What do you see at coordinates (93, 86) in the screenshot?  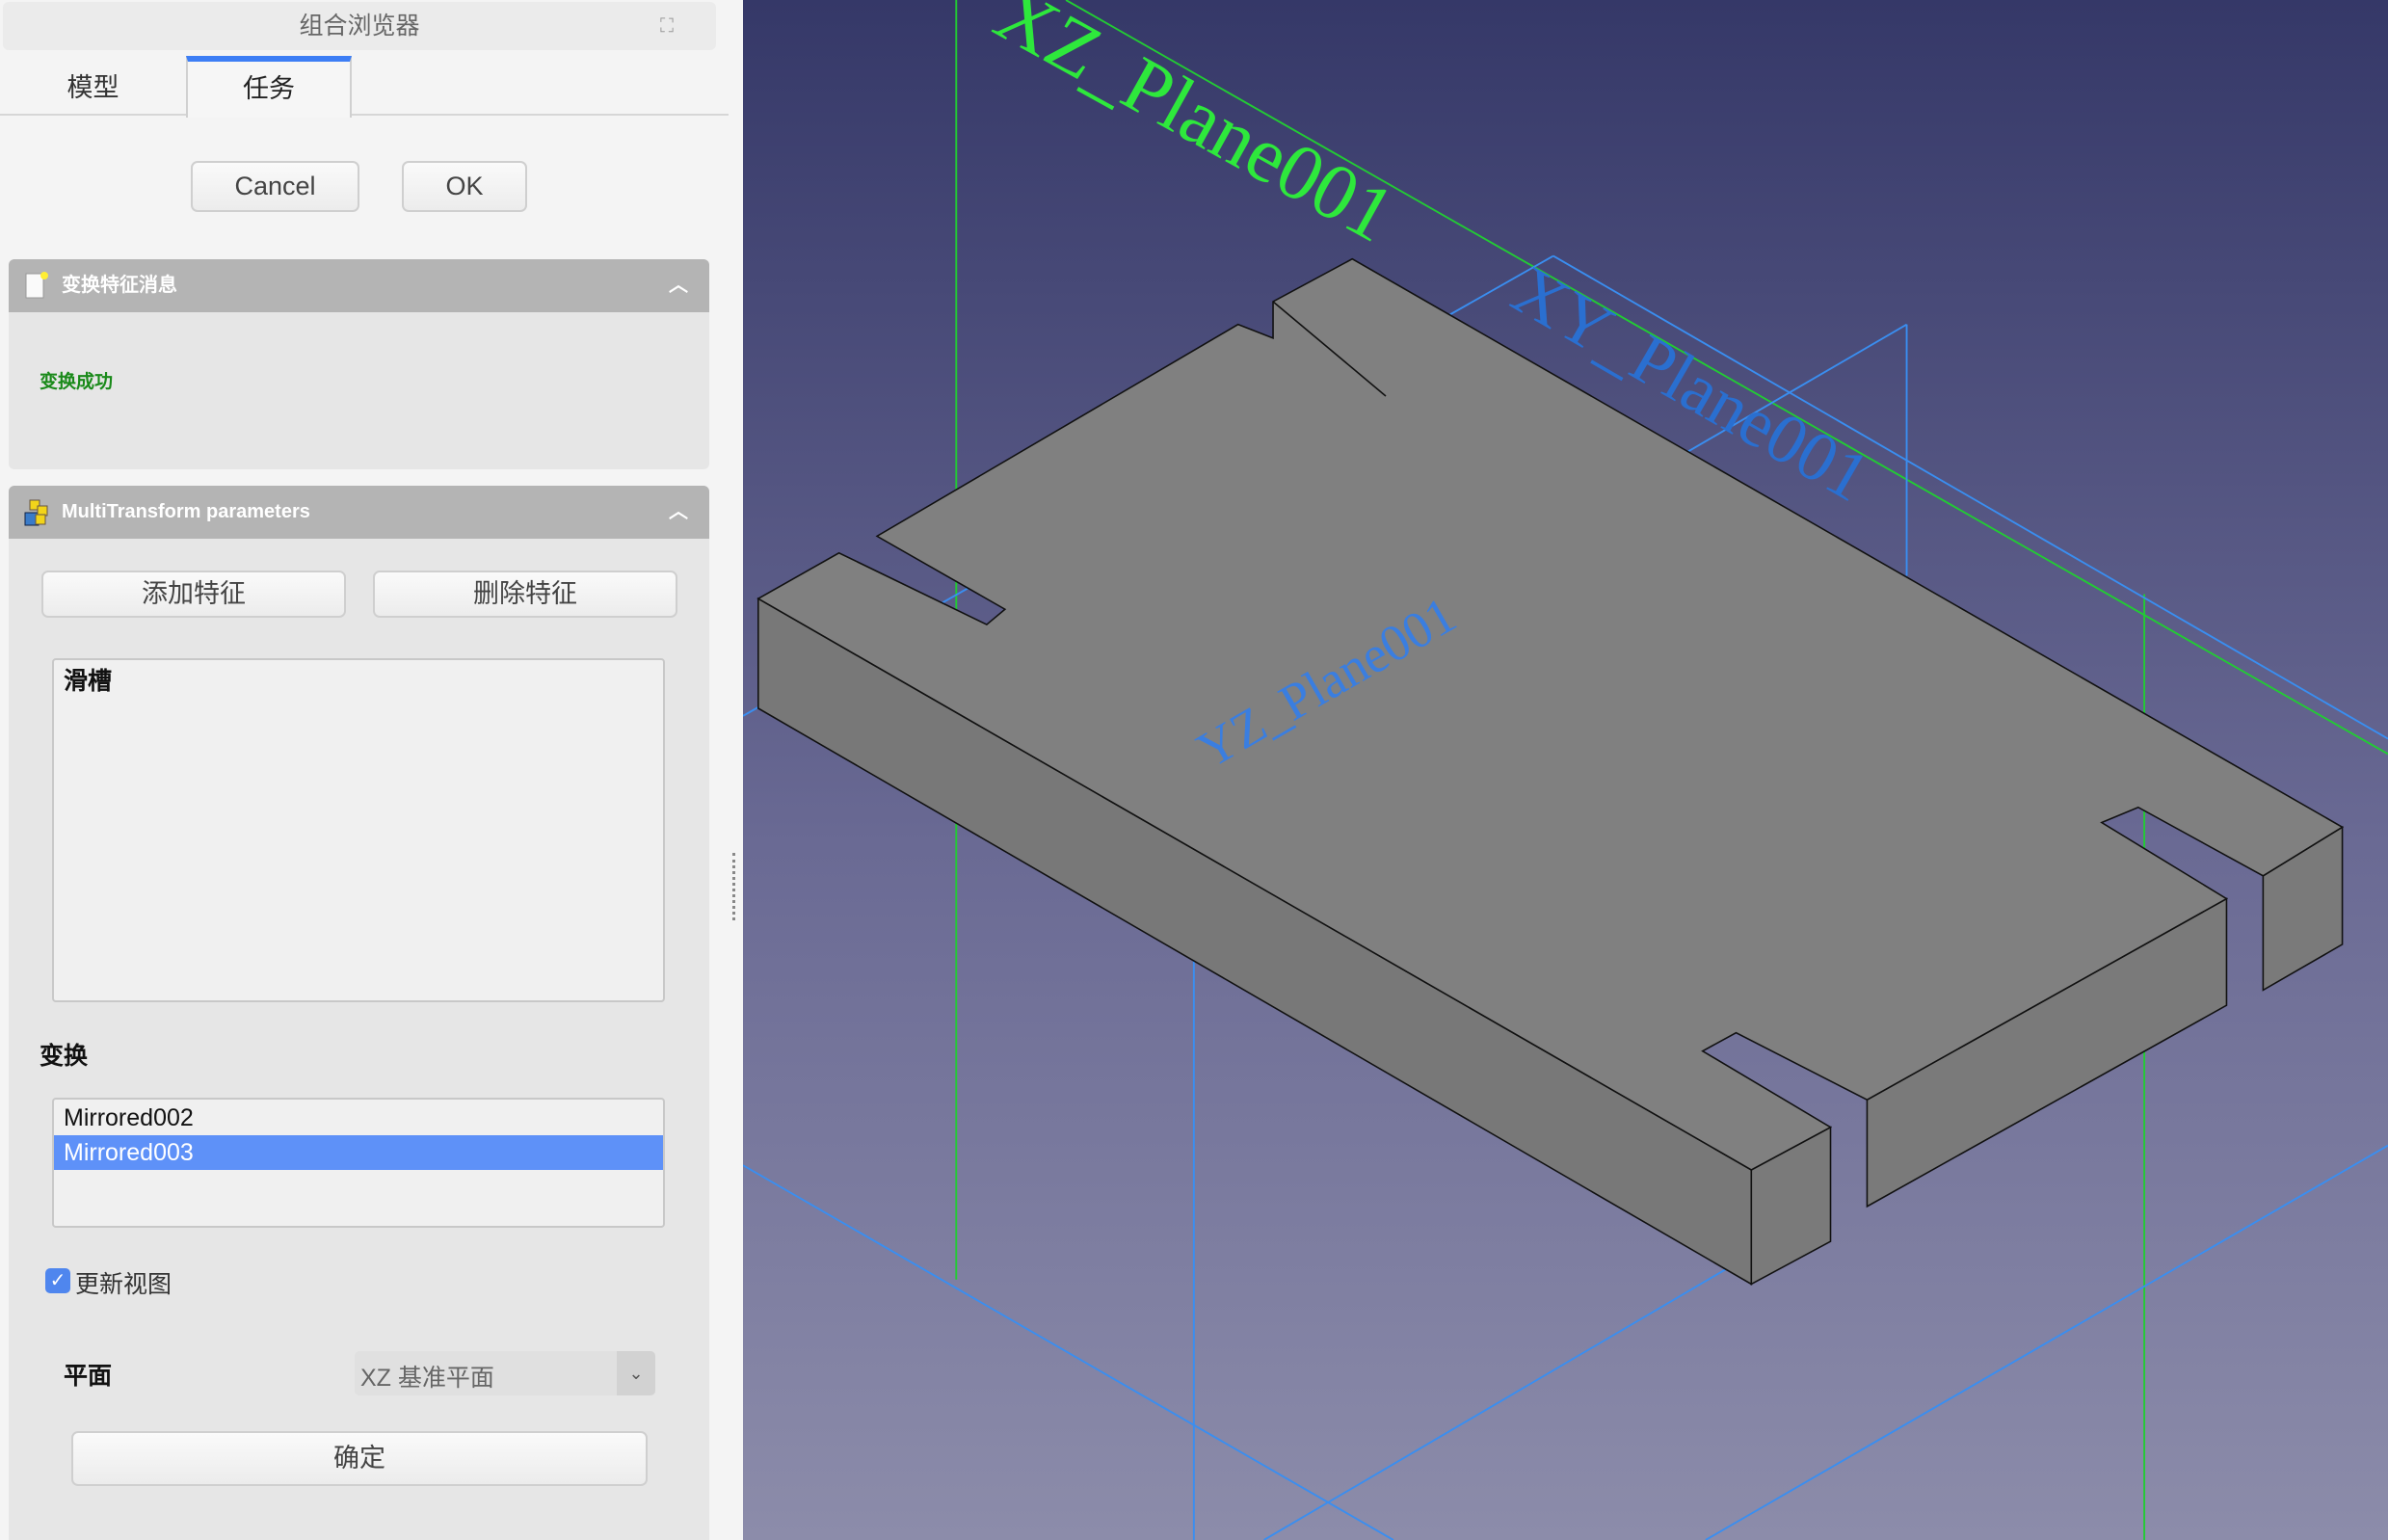 I see `tab-model: 模型` at bounding box center [93, 86].